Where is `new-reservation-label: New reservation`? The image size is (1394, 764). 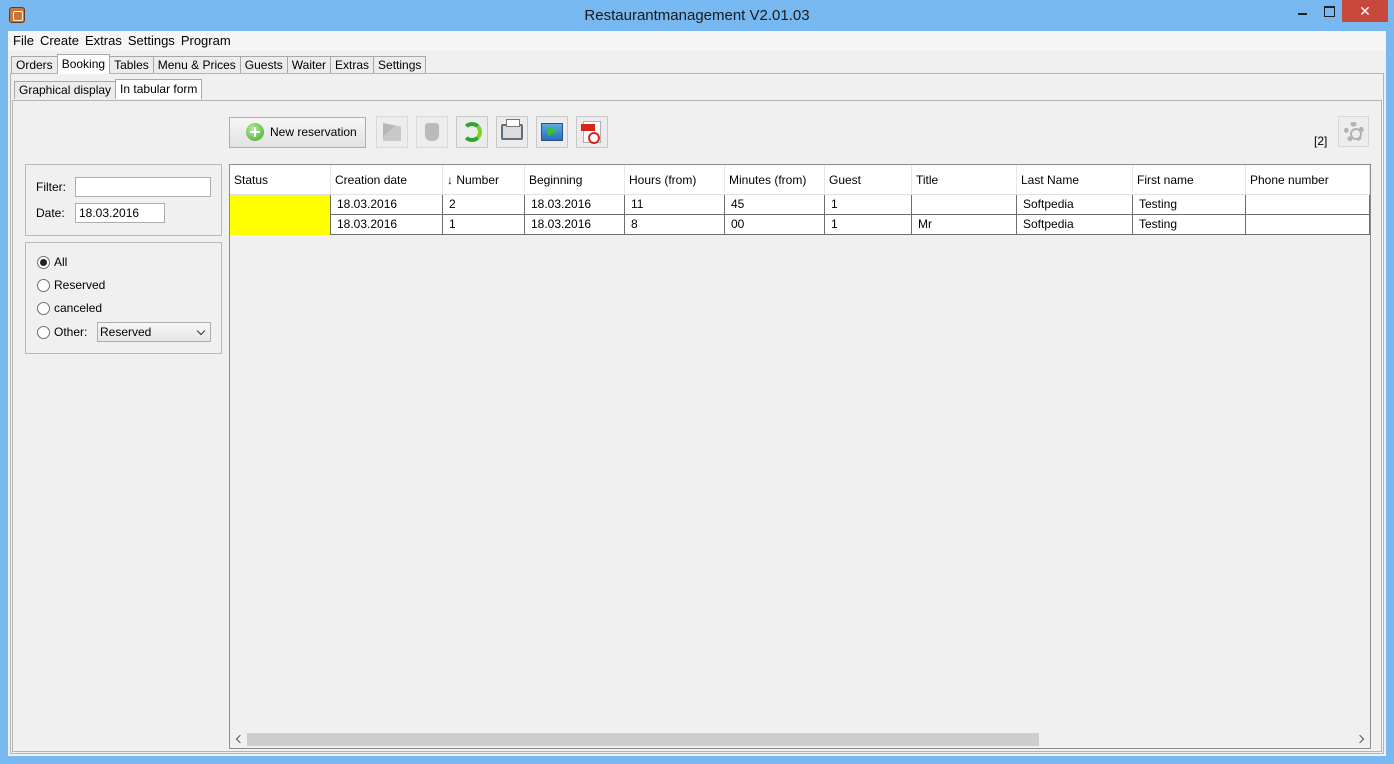
new-reservation-label: New reservation is located at coordinates (313, 132).